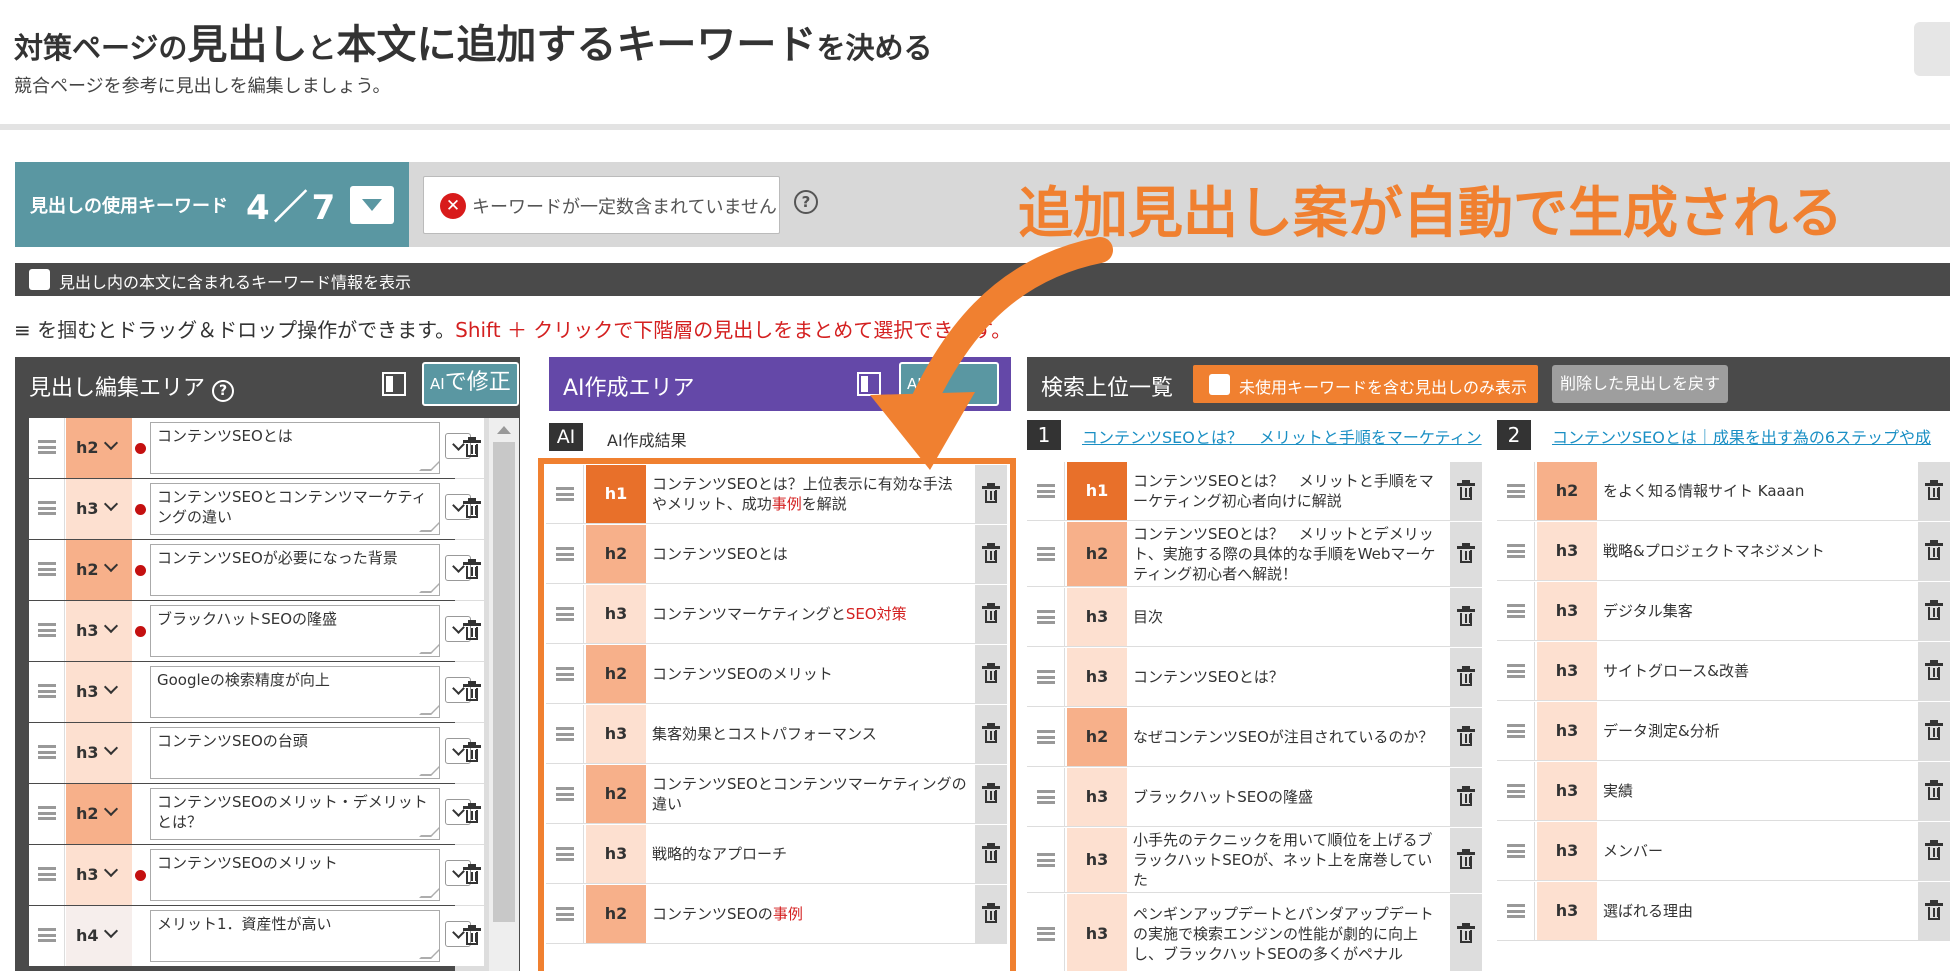 The width and height of the screenshot is (1950, 971). I want to click on heading-text-input: ブラックハットSEOの隆盛, so click(295, 631).